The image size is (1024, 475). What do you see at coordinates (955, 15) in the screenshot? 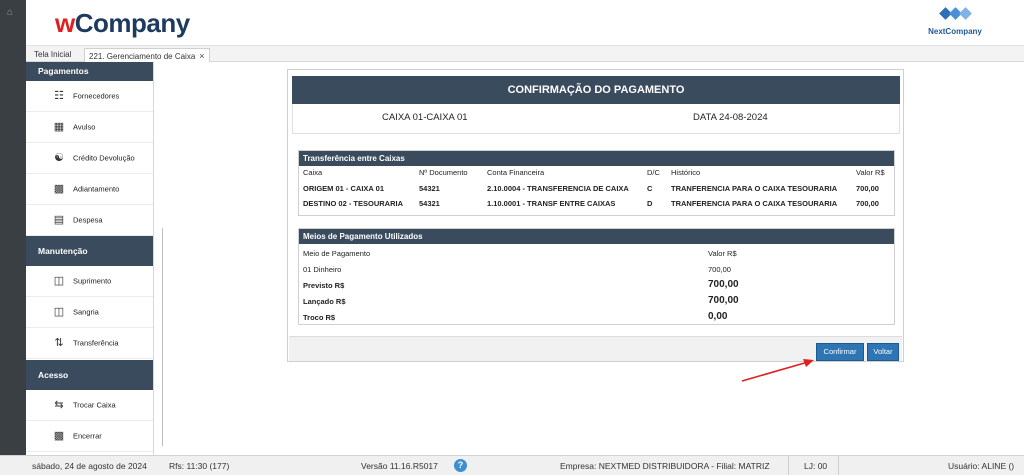
I see `diamonds-icon` at bounding box center [955, 15].